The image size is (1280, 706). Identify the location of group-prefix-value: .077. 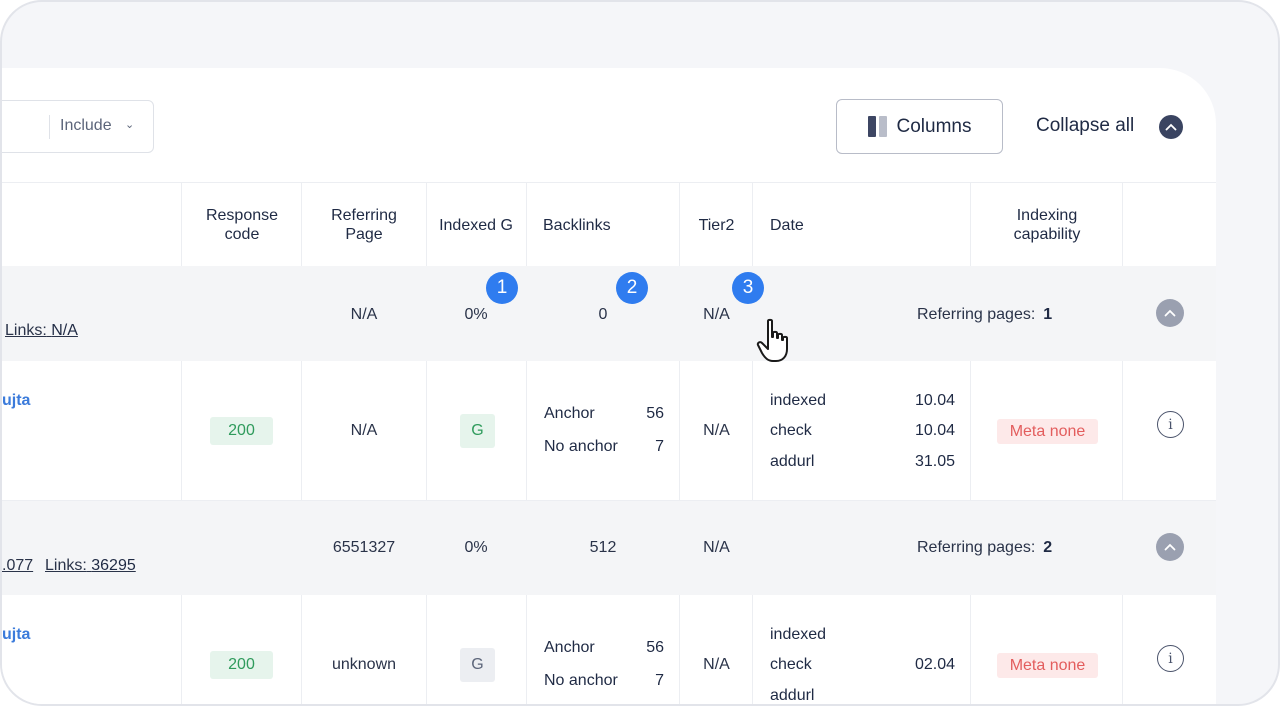
(17, 566).